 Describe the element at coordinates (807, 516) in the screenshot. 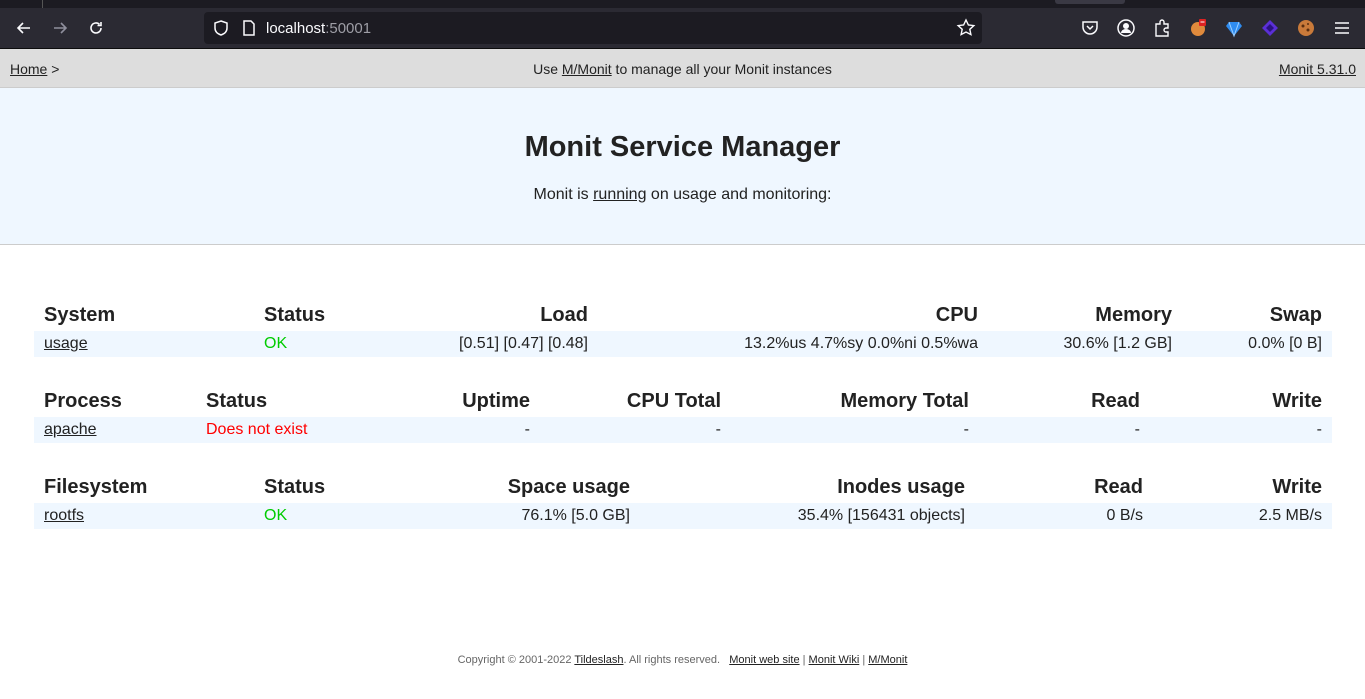

I see `inodes-usage-value: 35.4% [156431 objects]` at that location.